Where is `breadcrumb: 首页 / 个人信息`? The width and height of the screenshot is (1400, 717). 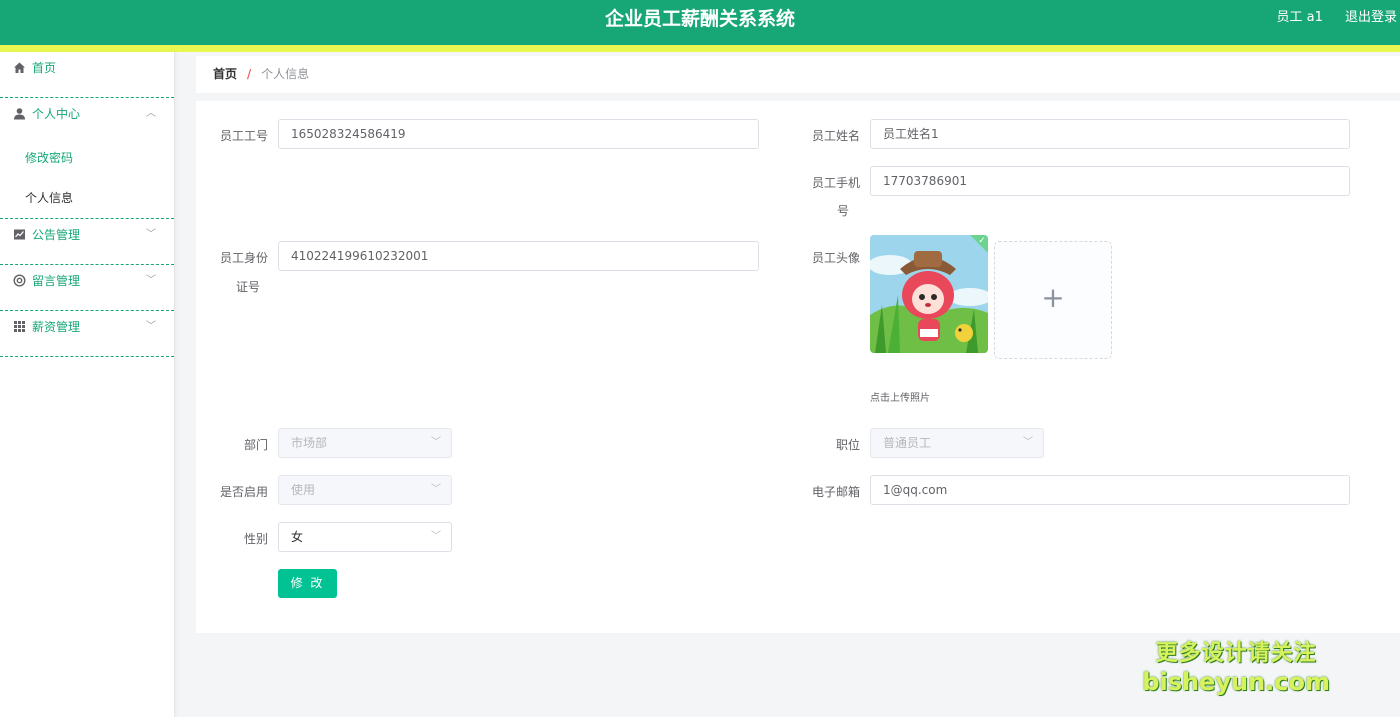 breadcrumb: 首页 / 个人信息 is located at coordinates (798, 74).